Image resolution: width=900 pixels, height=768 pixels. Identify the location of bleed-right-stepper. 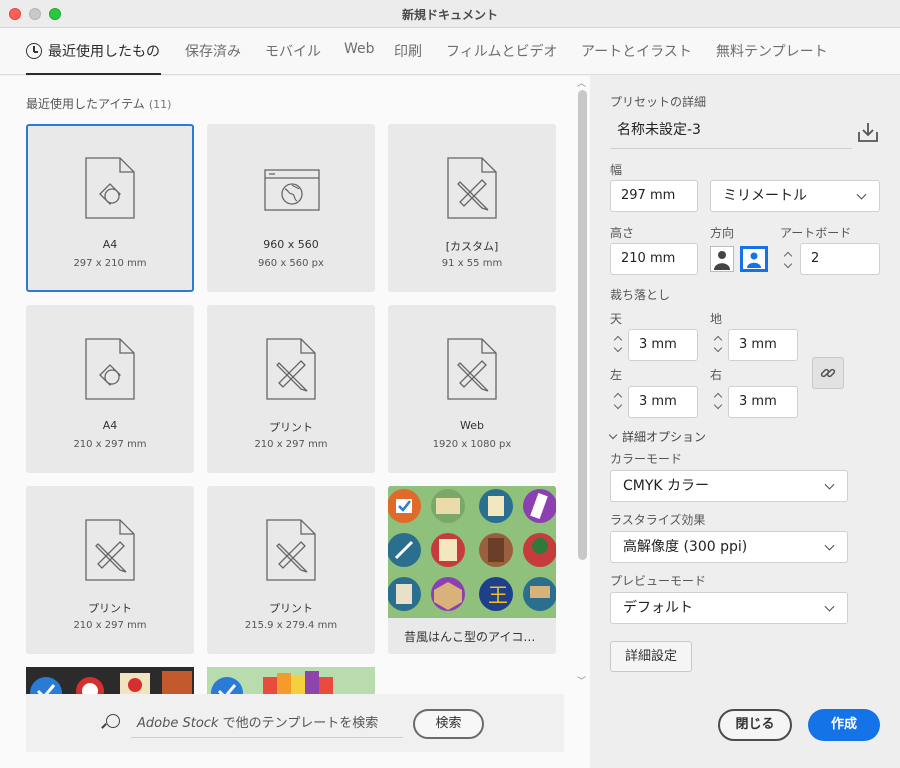
(719, 401).